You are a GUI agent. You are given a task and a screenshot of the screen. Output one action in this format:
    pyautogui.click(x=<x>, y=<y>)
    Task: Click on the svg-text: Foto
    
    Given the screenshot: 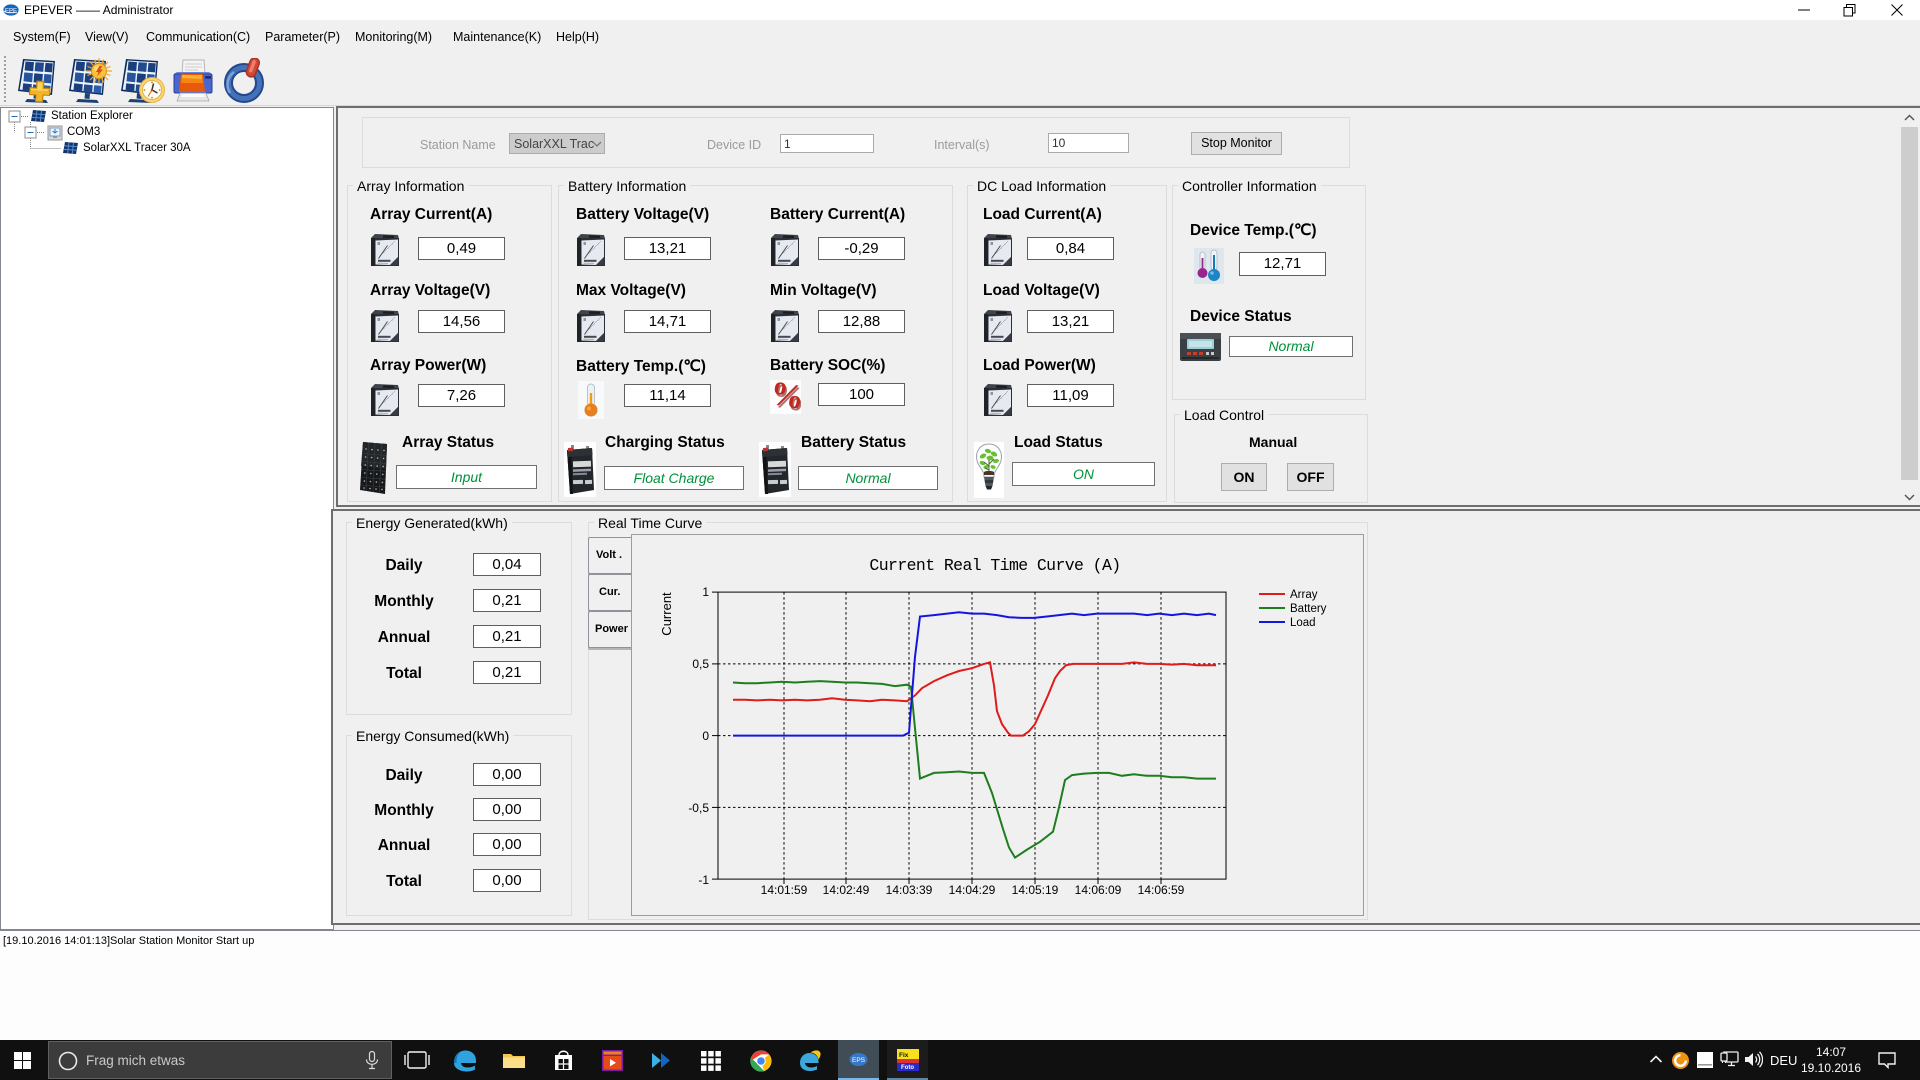 What is the action you would take?
    pyautogui.click(x=907, y=1068)
    